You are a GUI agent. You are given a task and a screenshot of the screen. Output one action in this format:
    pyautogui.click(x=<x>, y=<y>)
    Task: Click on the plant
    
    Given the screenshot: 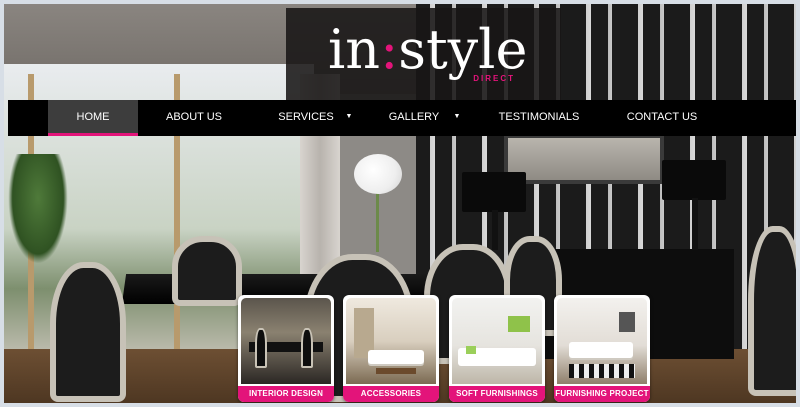 What is the action you would take?
    pyautogui.click(x=38, y=209)
    